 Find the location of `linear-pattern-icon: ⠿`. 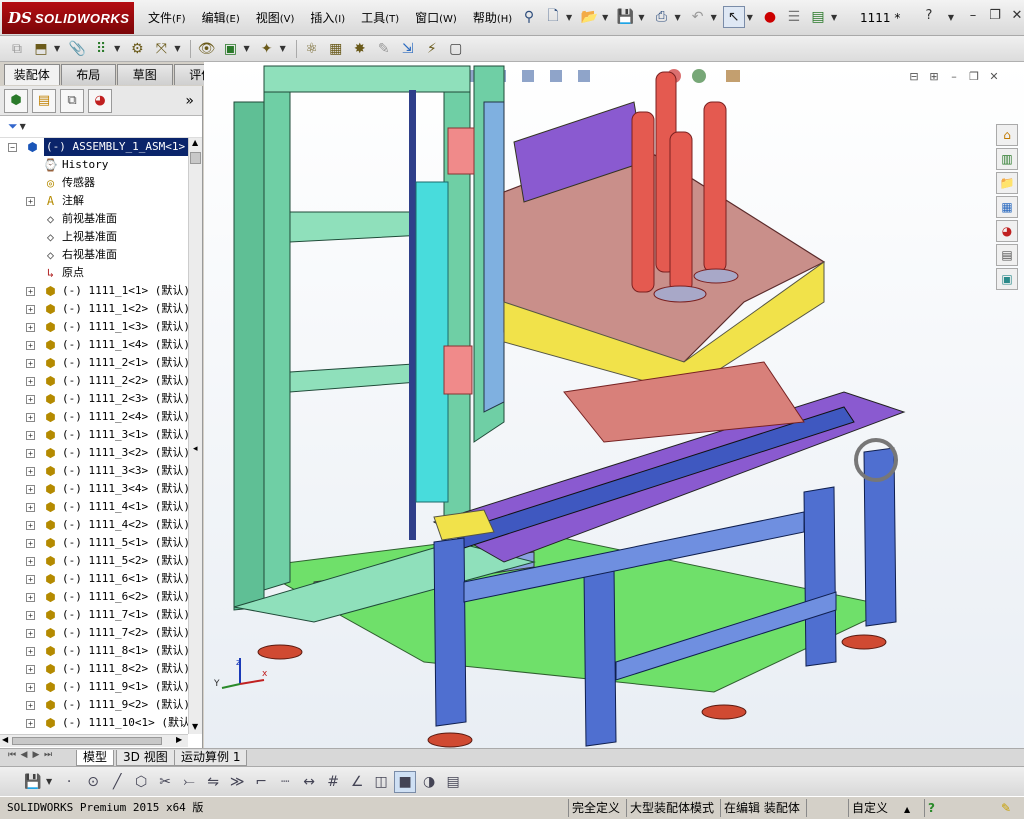

linear-pattern-icon: ⠿ is located at coordinates (101, 49).